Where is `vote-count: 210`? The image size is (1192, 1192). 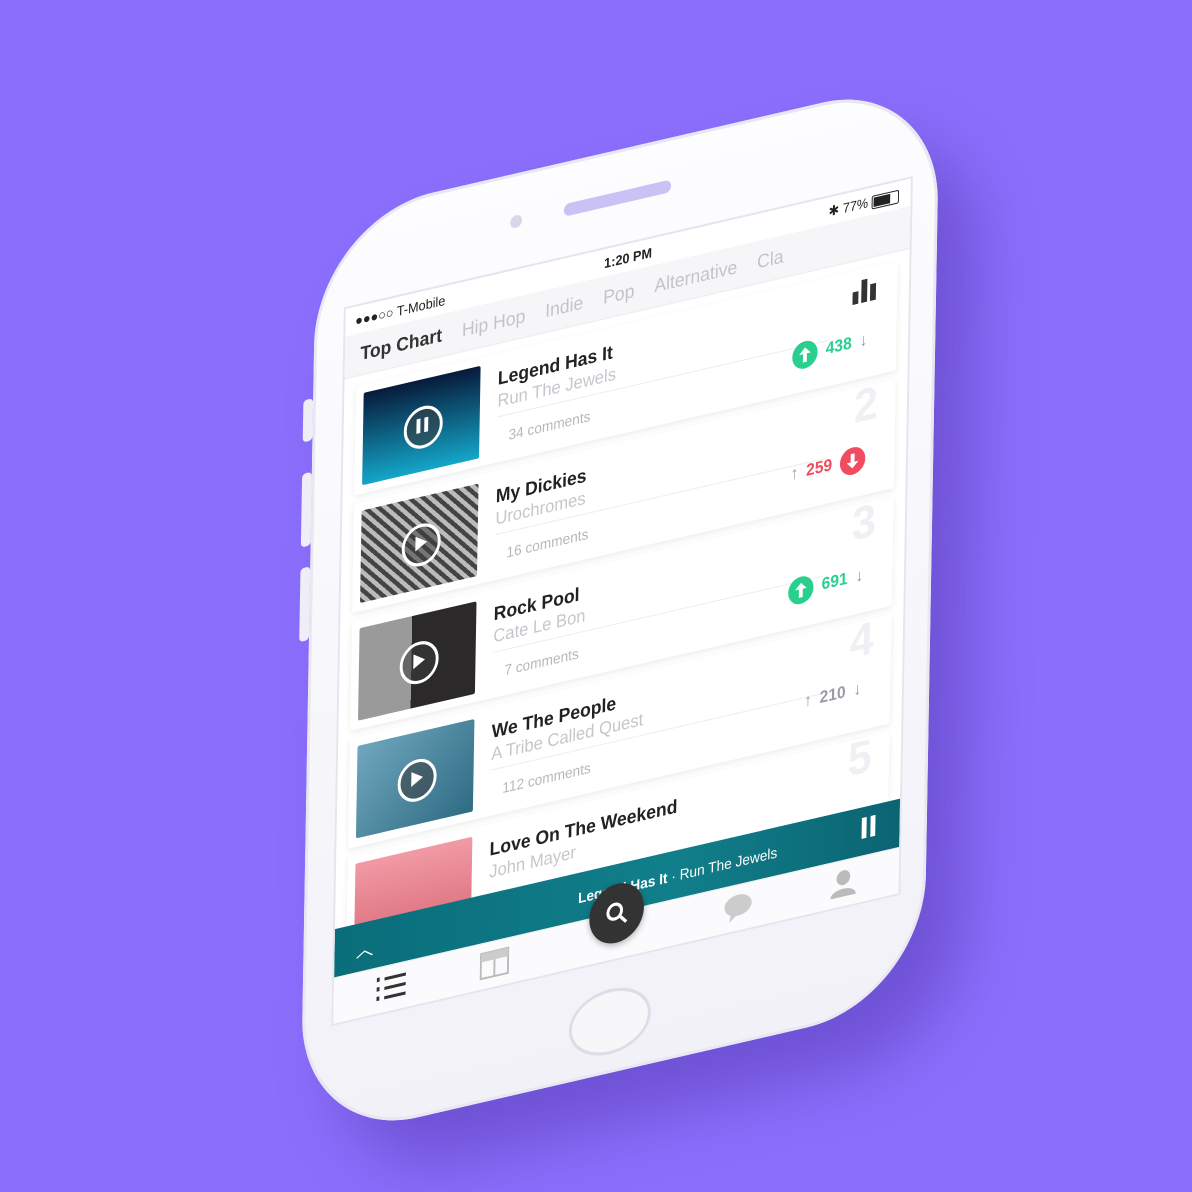
vote-count: 210 is located at coordinates (832, 695).